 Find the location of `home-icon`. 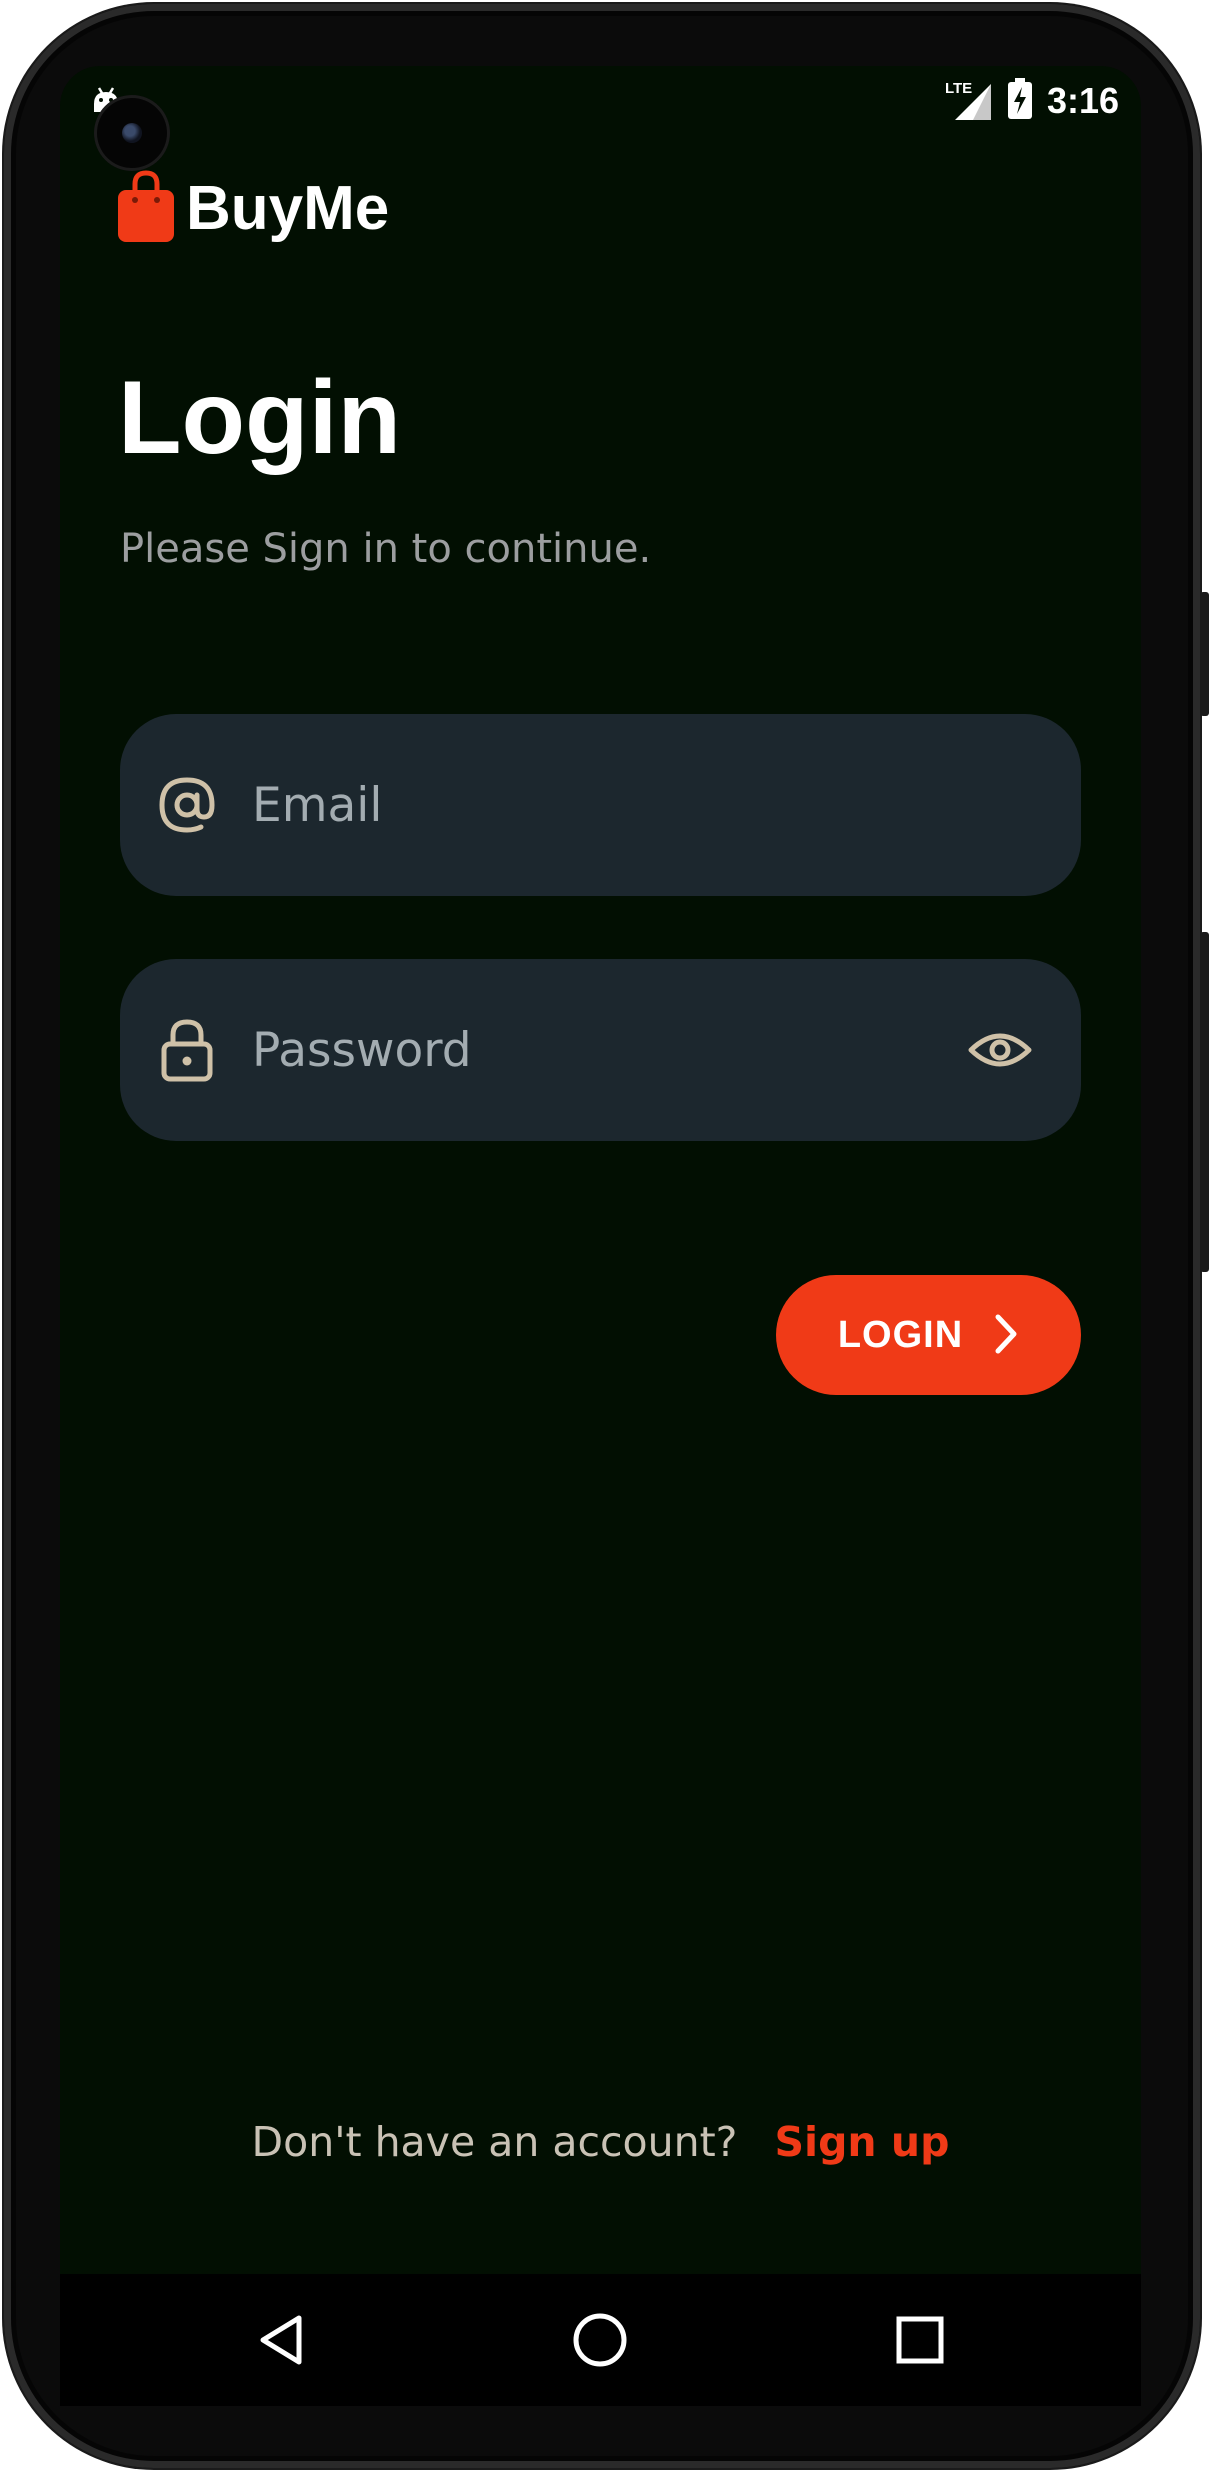

home-icon is located at coordinates (600, 2340).